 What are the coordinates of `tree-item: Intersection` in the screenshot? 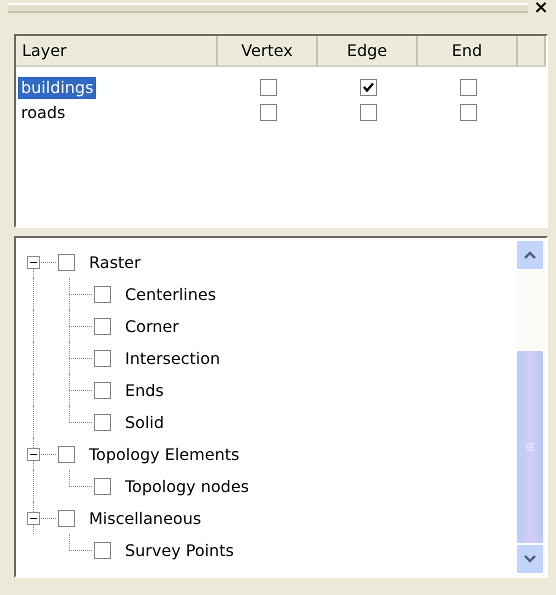 It's located at (172, 358).